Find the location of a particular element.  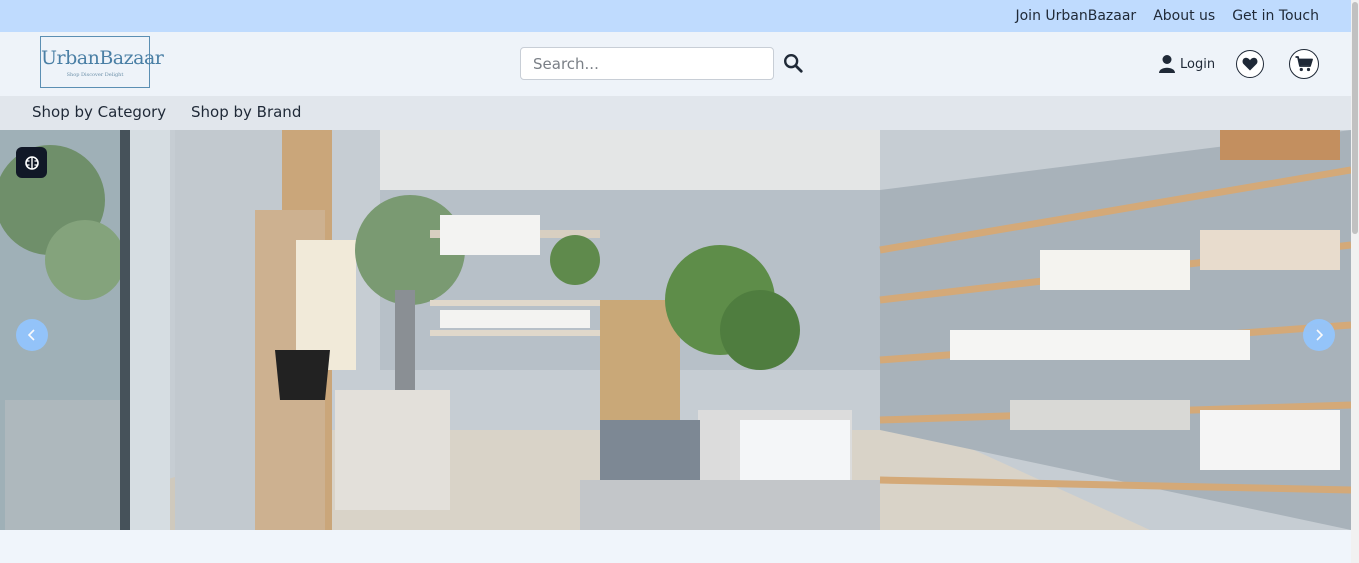

ai-assistant-button is located at coordinates (31, 162).